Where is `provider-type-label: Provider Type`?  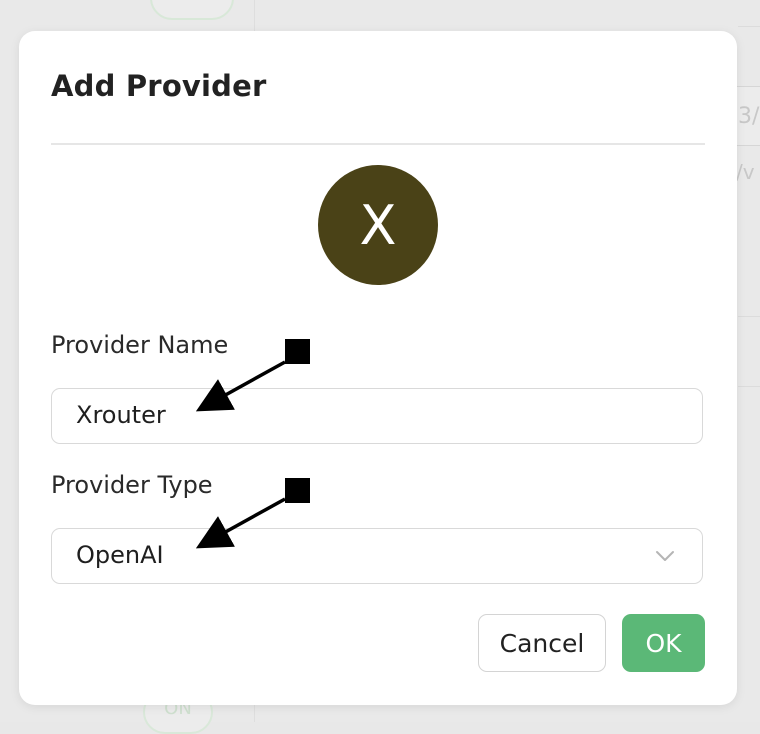 provider-type-label: Provider Type is located at coordinates (132, 485).